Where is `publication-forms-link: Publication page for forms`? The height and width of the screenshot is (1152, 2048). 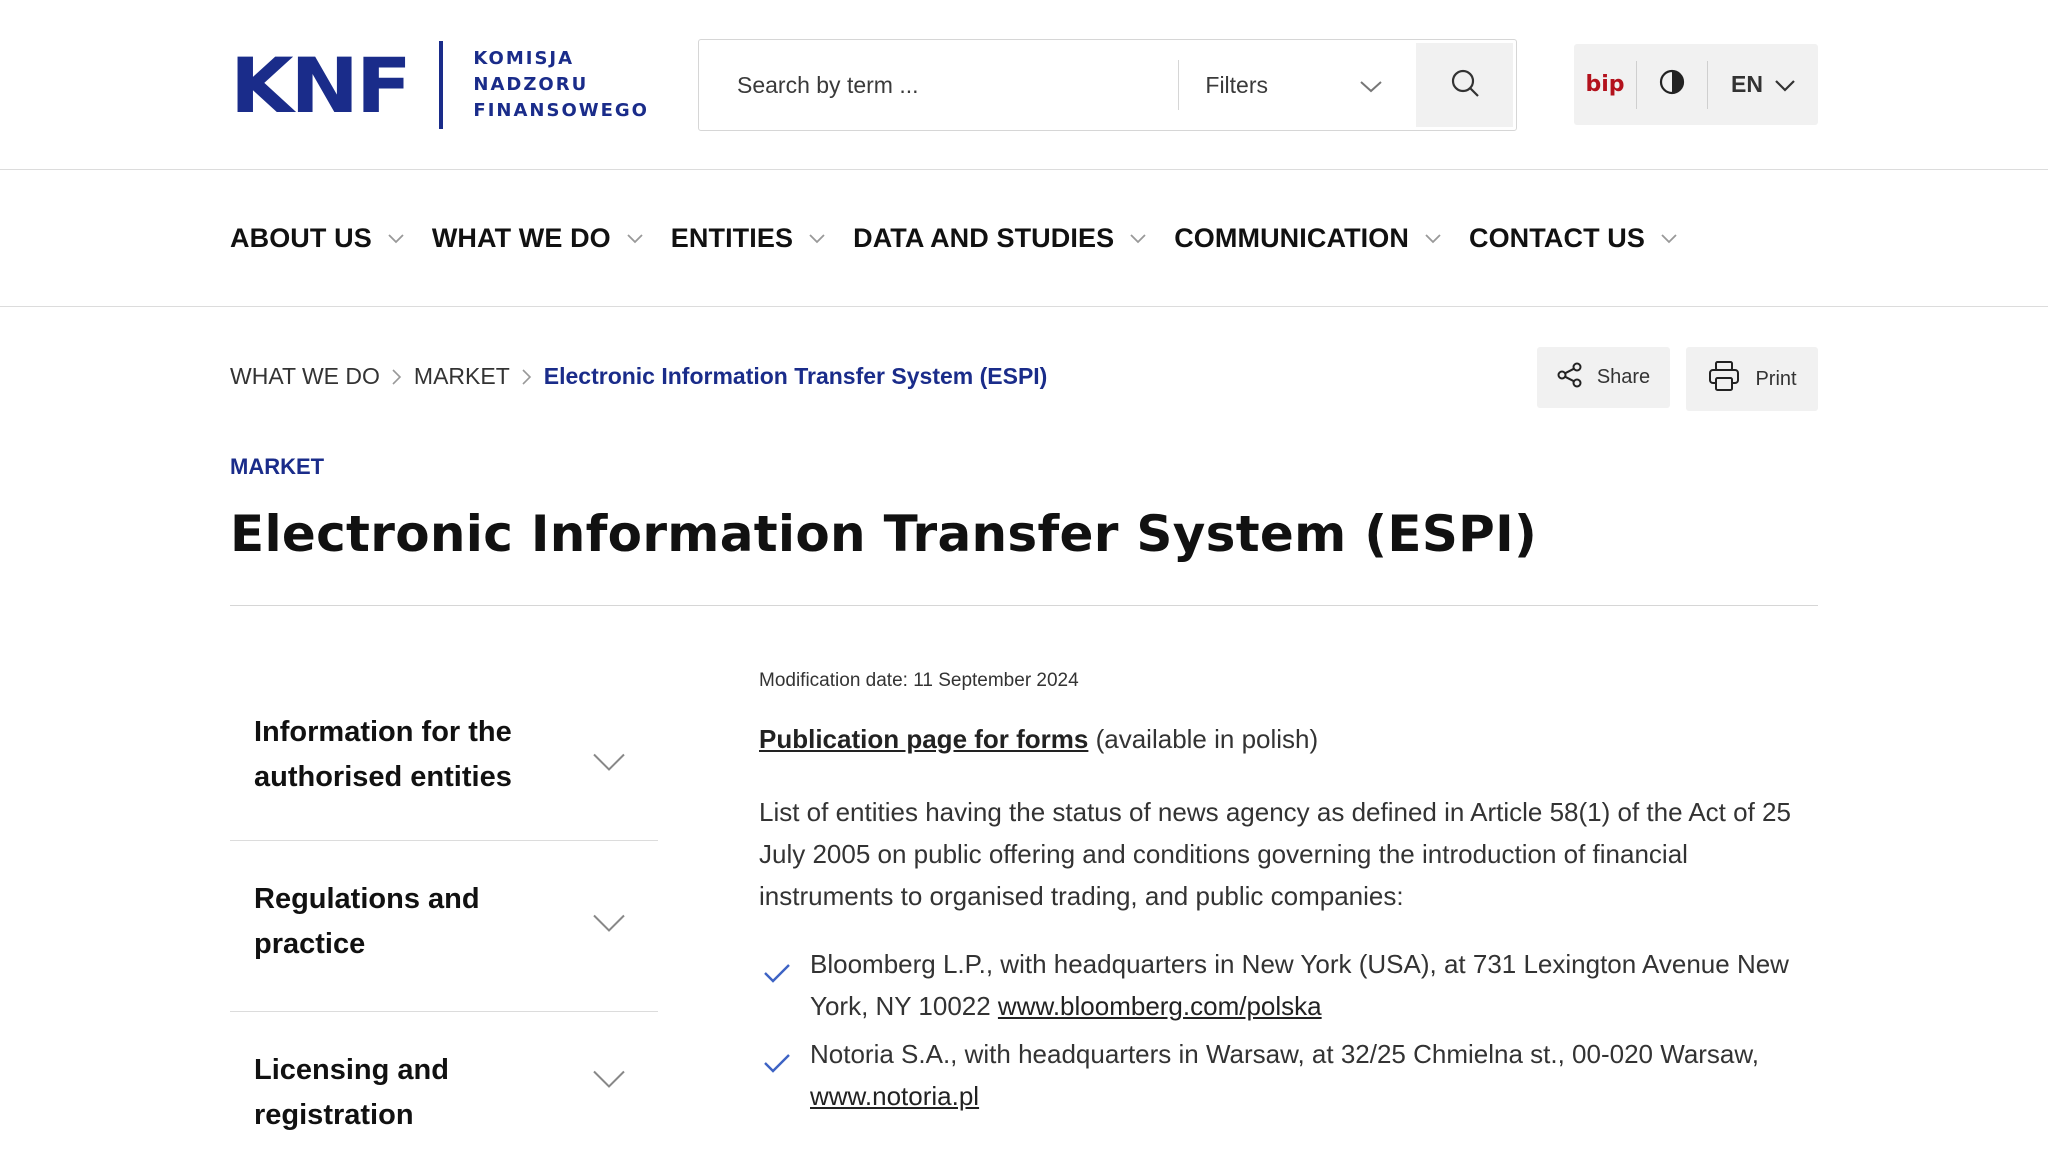 publication-forms-link: Publication page for forms is located at coordinates (923, 739).